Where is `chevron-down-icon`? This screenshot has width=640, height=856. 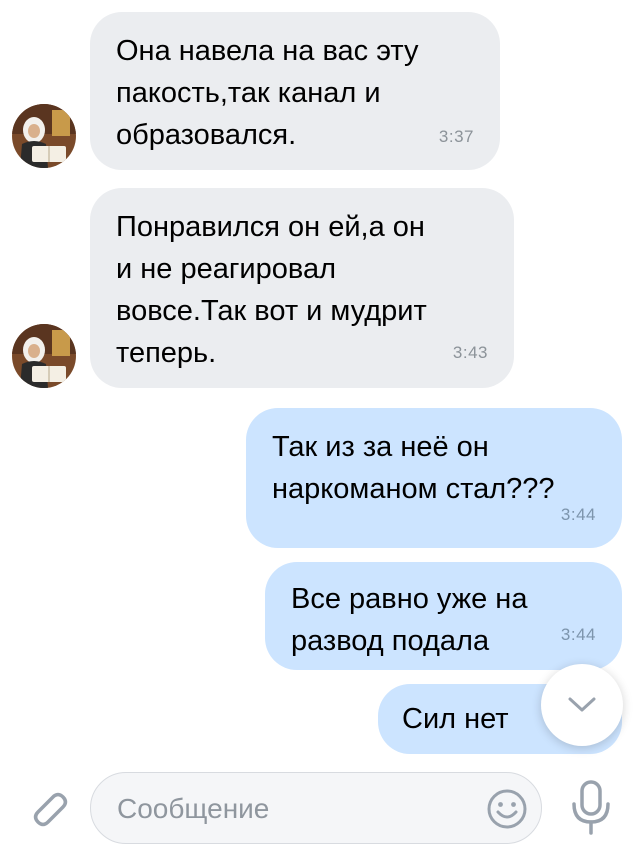 chevron-down-icon is located at coordinates (582, 704).